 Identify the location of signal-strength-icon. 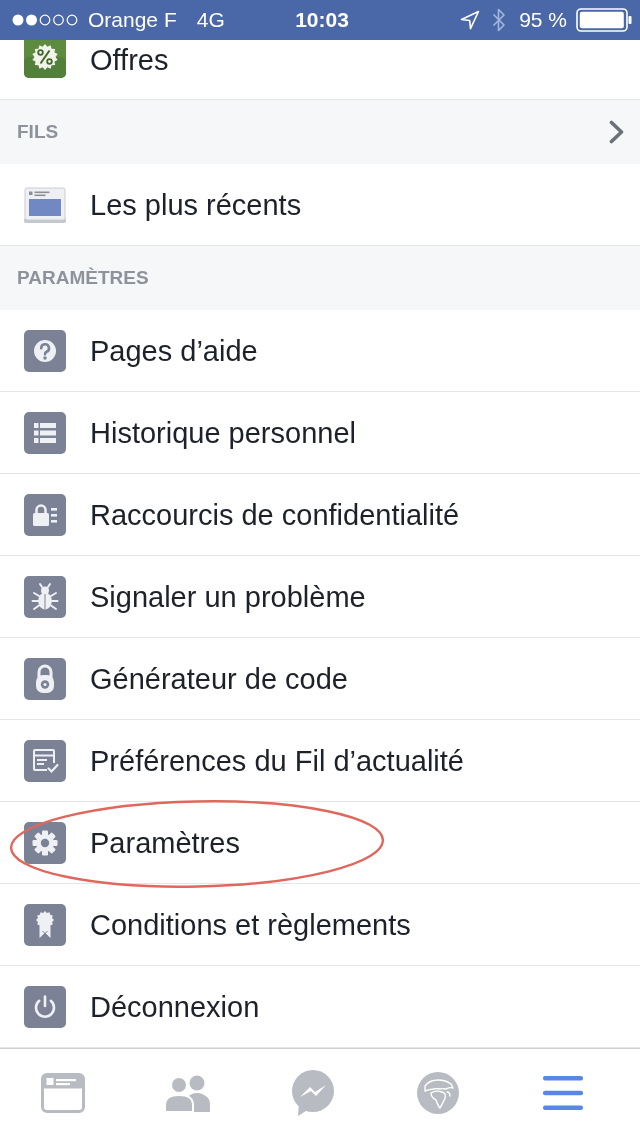
(45, 20).